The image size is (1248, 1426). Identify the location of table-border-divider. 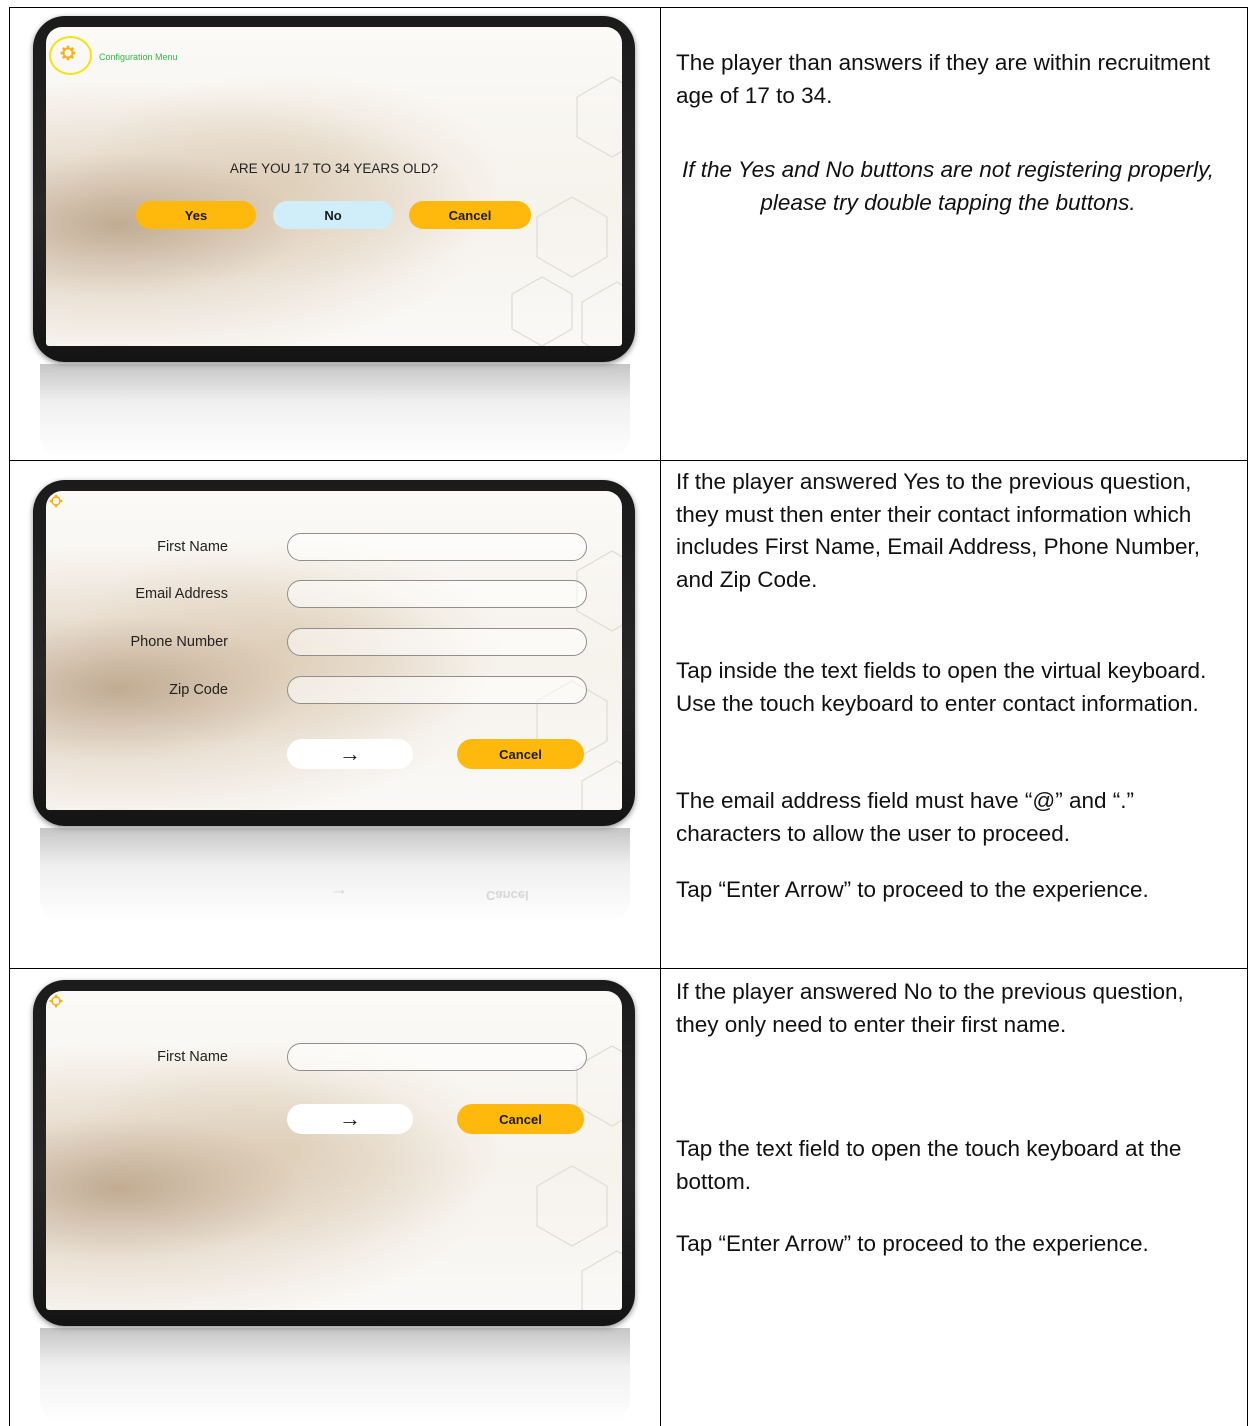
(660, 716).